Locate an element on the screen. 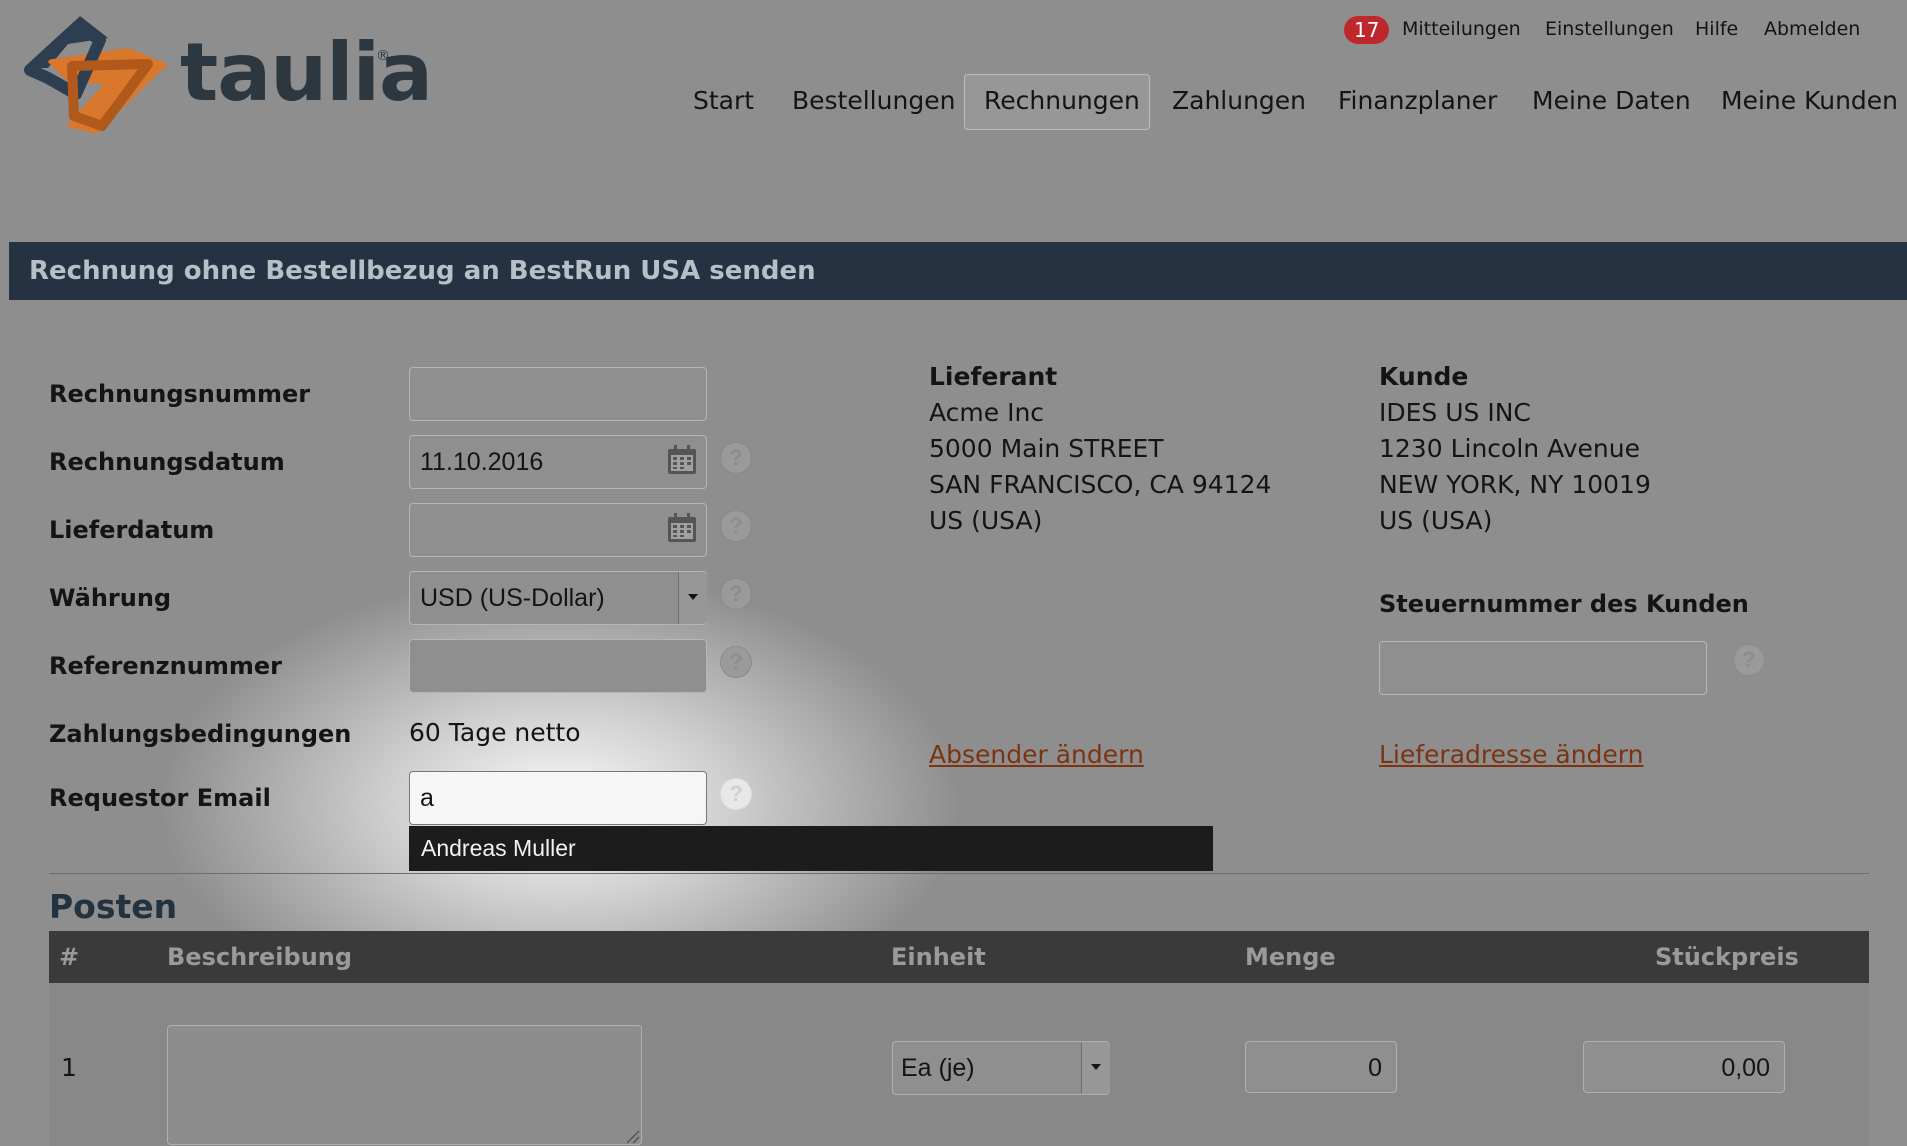  supplier-line: Acme Inc is located at coordinates (987, 412).